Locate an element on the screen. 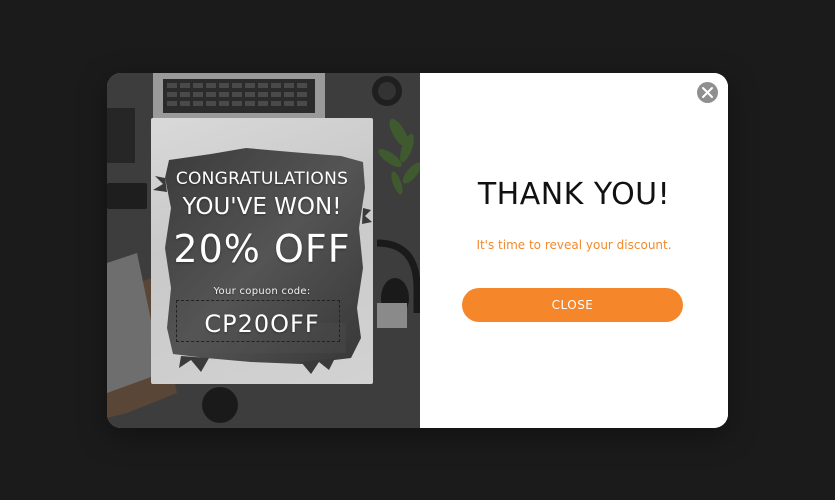 Image resolution: width=835 pixels, height=500 pixels. close-button: CLOSE is located at coordinates (572, 305).